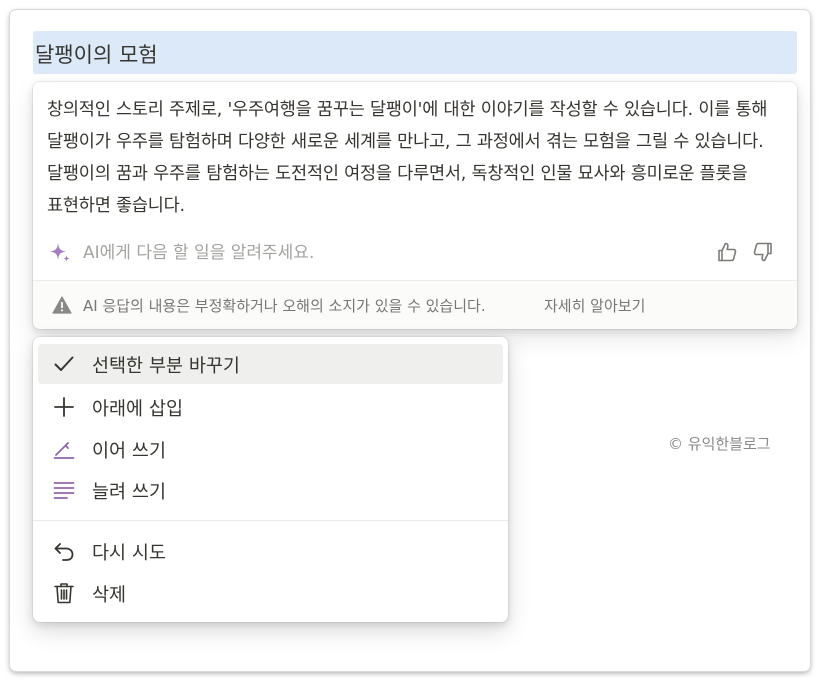  I want to click on ai-sparkle-icon, so click(60, 252).